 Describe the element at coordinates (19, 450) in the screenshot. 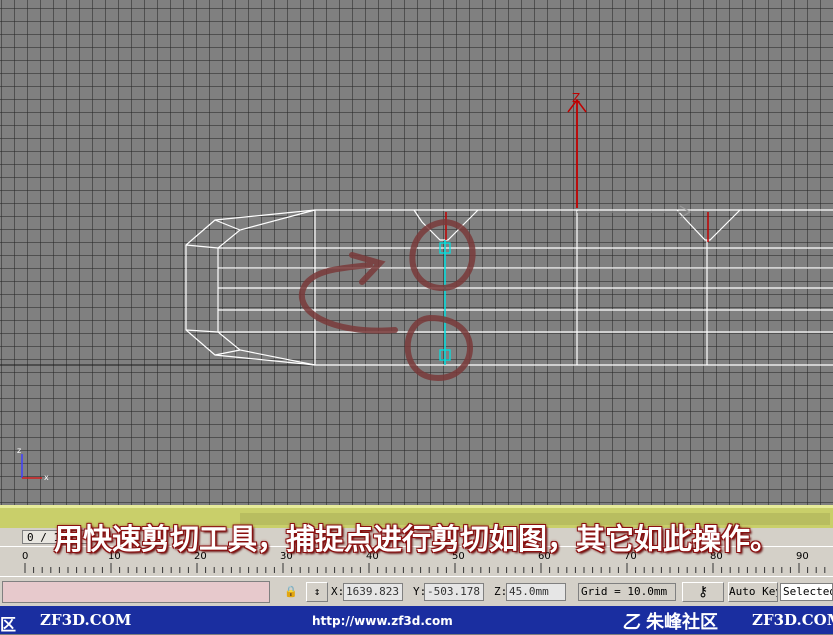

I see `axis-z-label: z` at that location.